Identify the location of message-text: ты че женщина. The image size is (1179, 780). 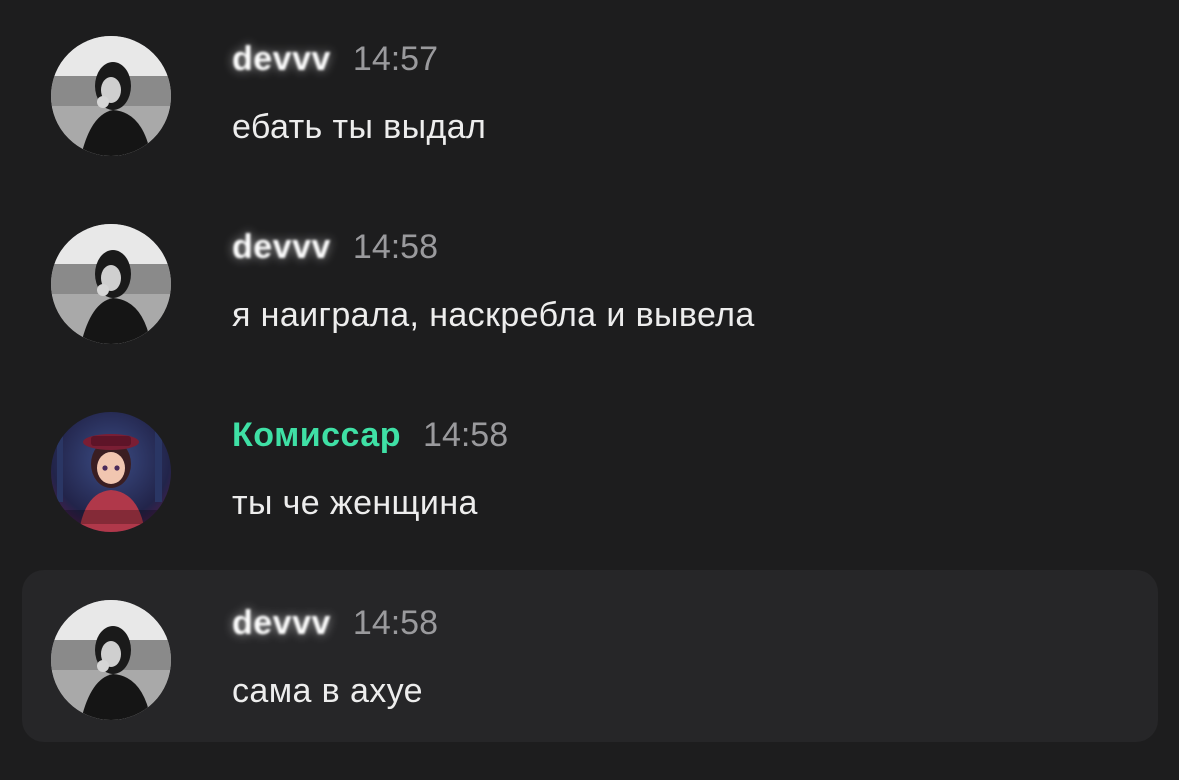
(355, 503).